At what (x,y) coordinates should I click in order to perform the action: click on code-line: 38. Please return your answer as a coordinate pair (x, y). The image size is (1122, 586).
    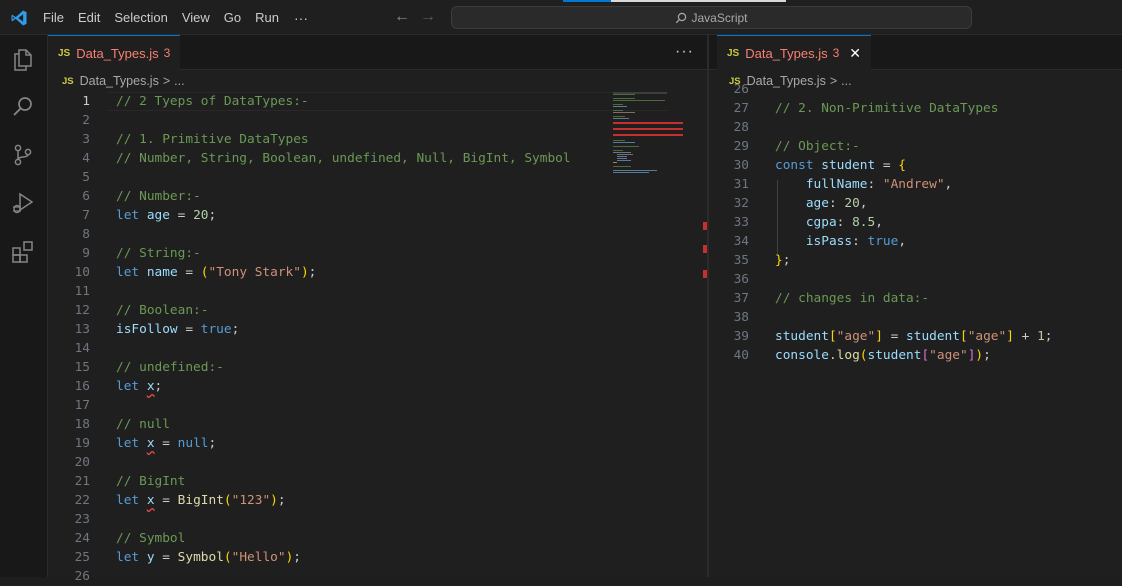
    Looking at the image, I should click on (915, 317).